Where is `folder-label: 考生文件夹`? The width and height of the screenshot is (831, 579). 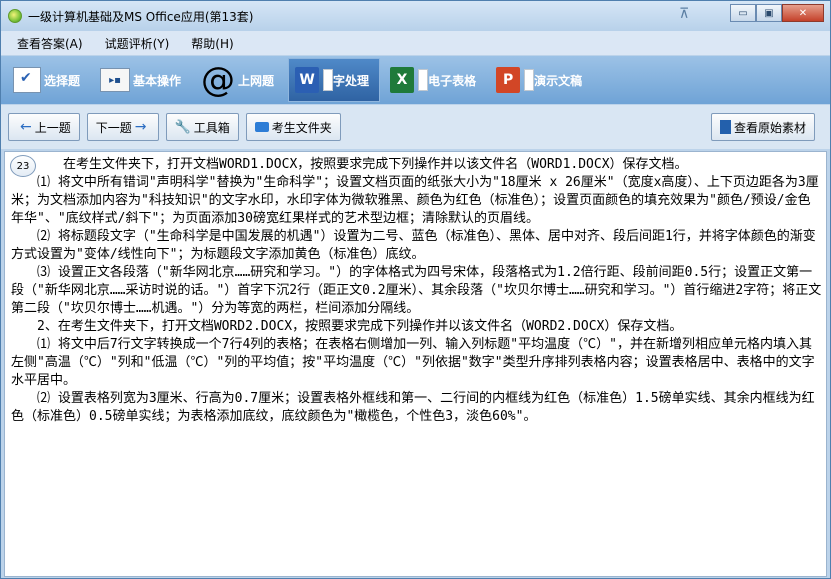
folder-label: 考生文件夹 is located at coordinates (301, 127).